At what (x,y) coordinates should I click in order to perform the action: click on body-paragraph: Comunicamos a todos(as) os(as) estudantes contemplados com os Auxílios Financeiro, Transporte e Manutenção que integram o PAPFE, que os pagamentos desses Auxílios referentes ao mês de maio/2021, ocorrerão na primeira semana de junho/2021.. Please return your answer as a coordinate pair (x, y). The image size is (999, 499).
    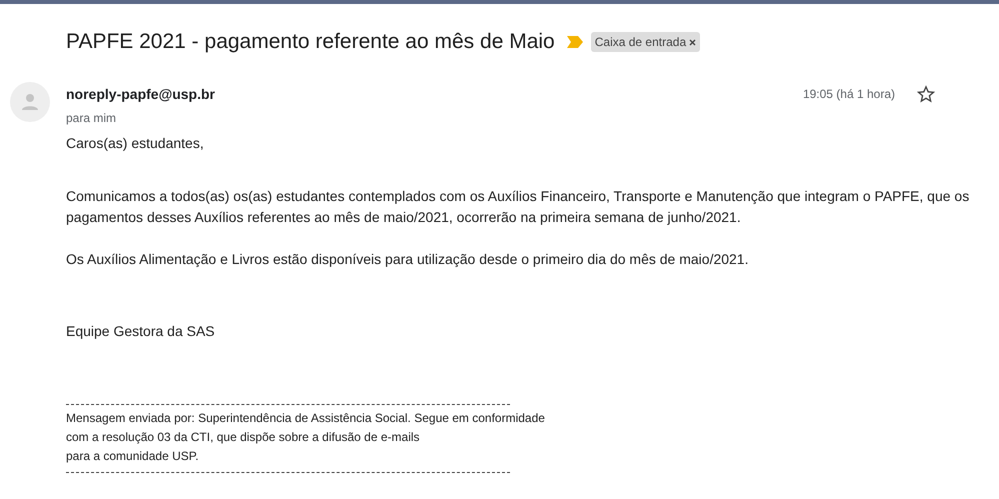
    Looking at the image, I should click on (518, 206).